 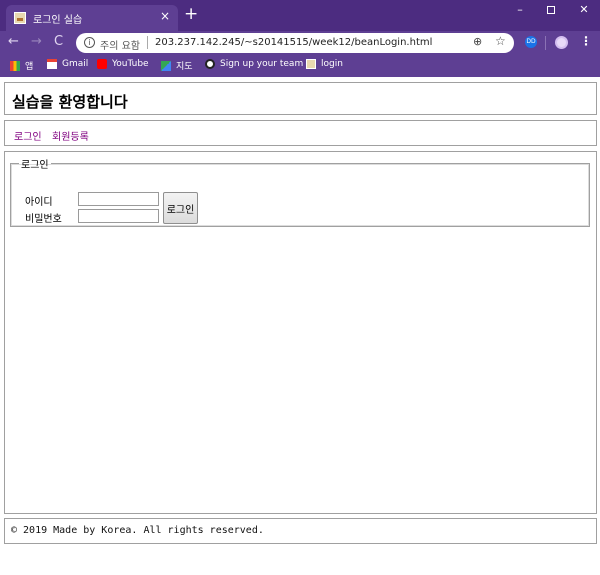 I want to click on bookmark-github: Sign up your team, so click(x=254, y=64).